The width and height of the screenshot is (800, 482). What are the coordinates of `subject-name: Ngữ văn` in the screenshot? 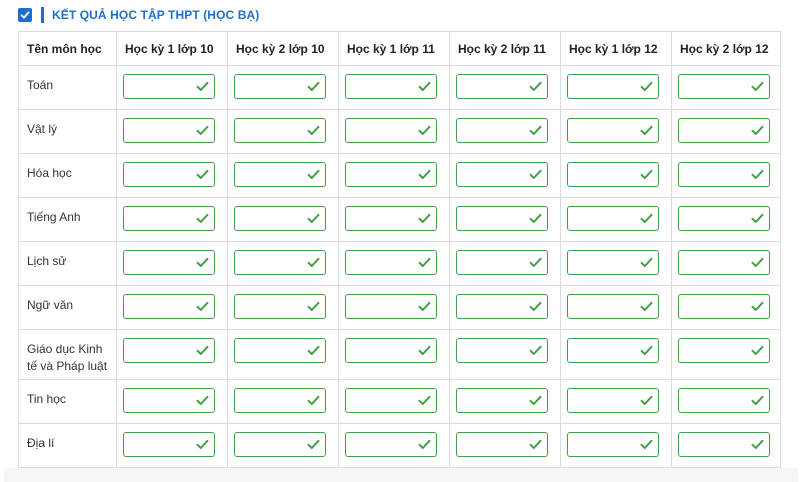 It's located at (67, 307).